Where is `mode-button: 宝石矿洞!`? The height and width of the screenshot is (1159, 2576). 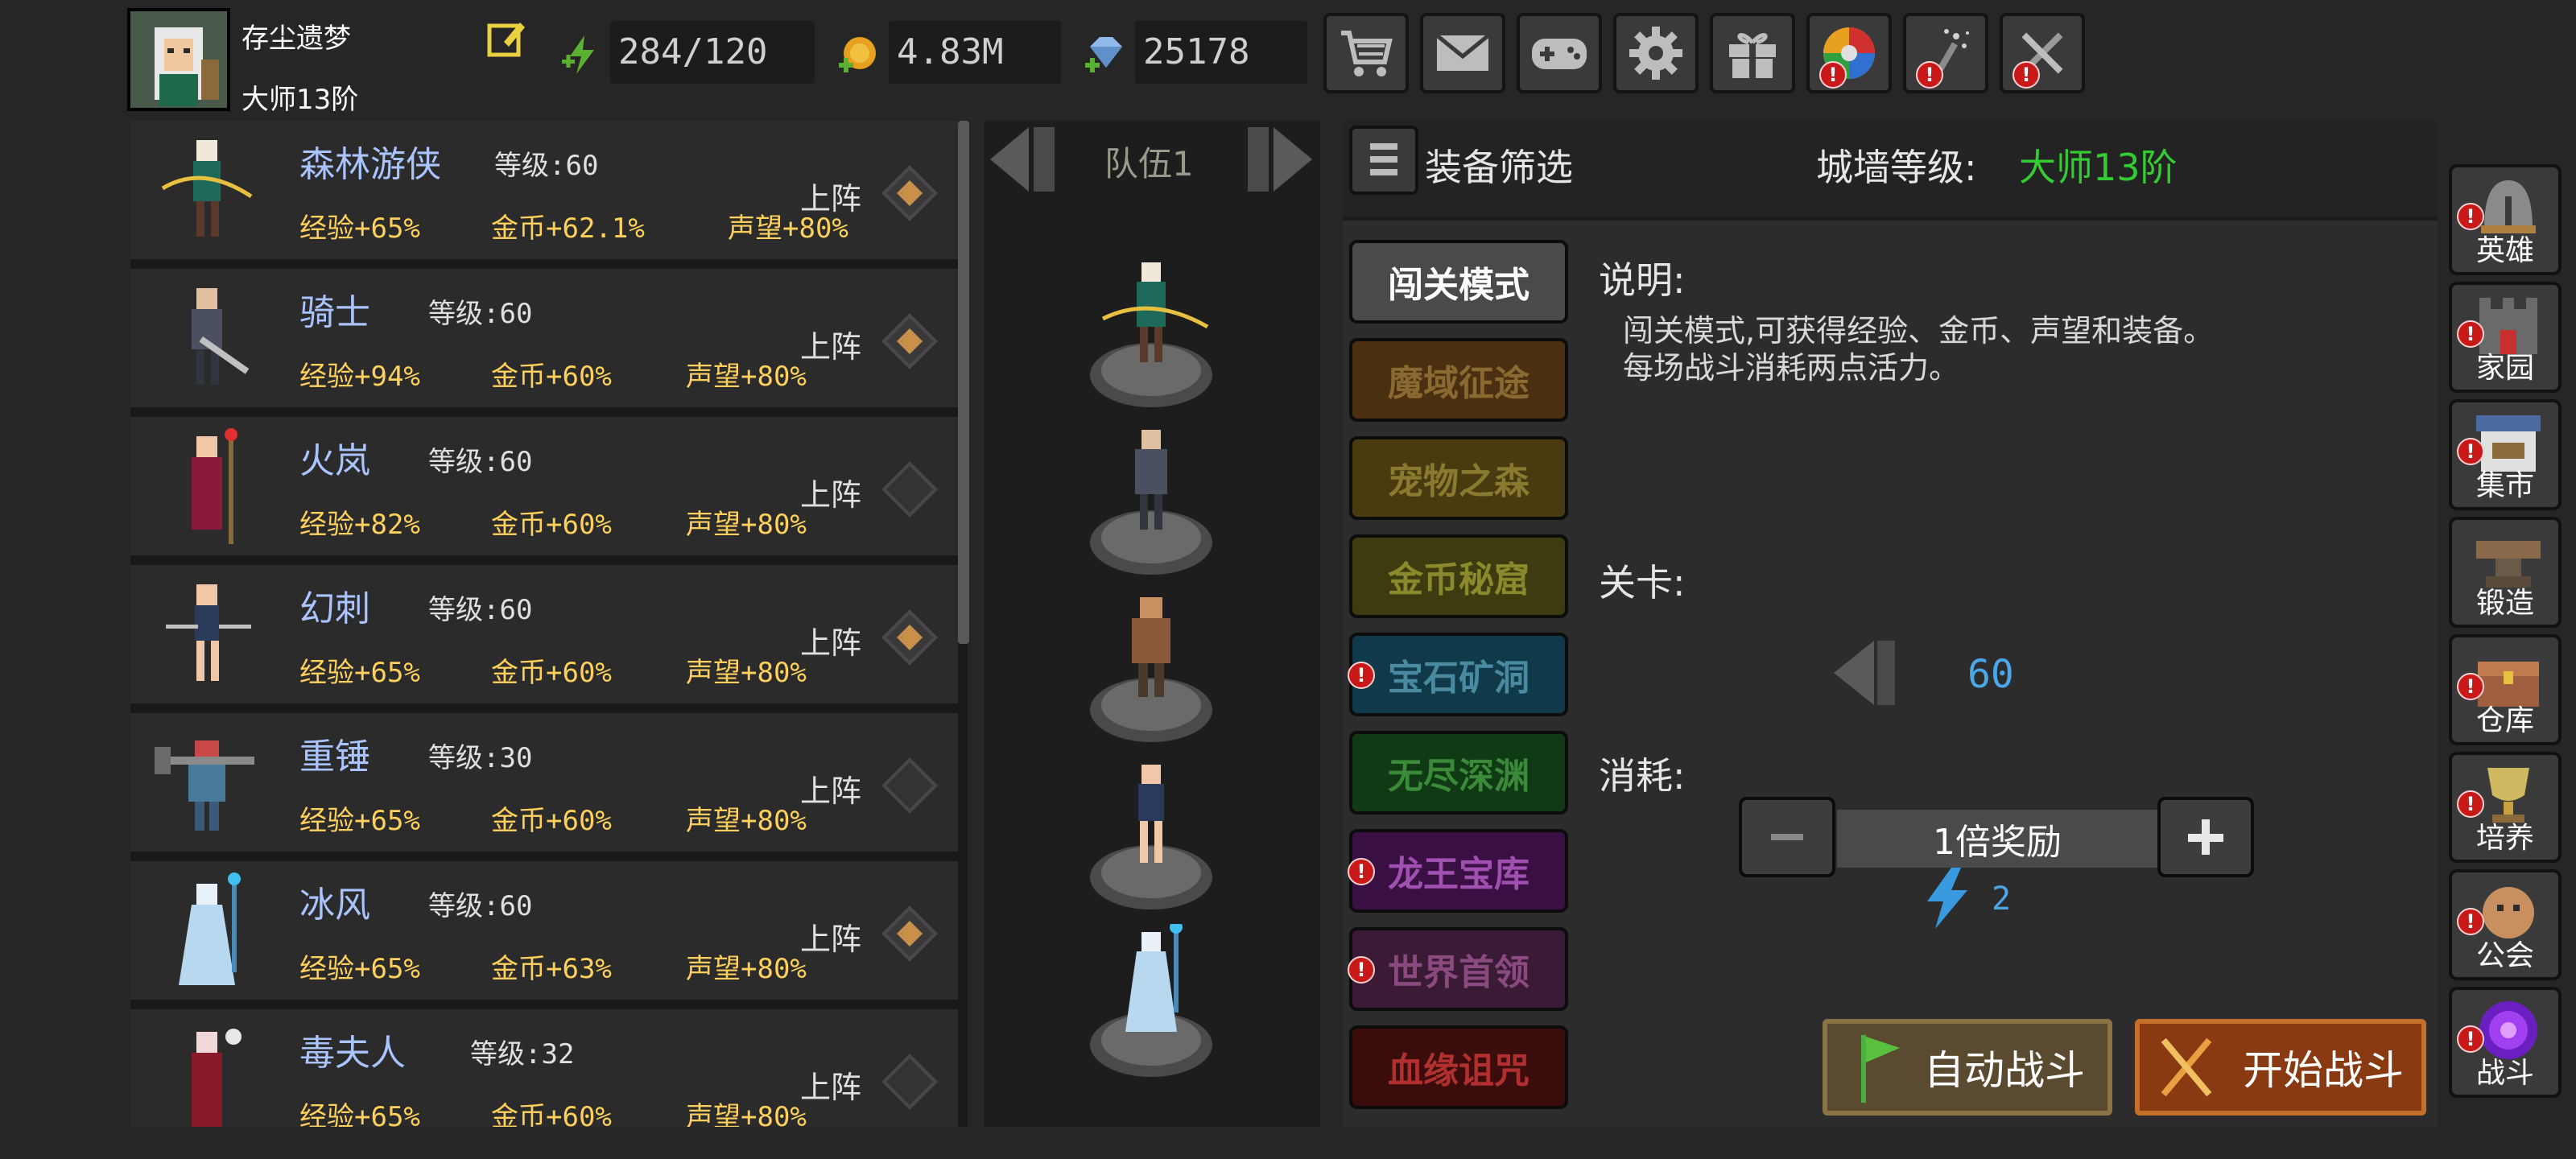 mode-button: 宝石矿洞! is located at coordinates (1458, 674).